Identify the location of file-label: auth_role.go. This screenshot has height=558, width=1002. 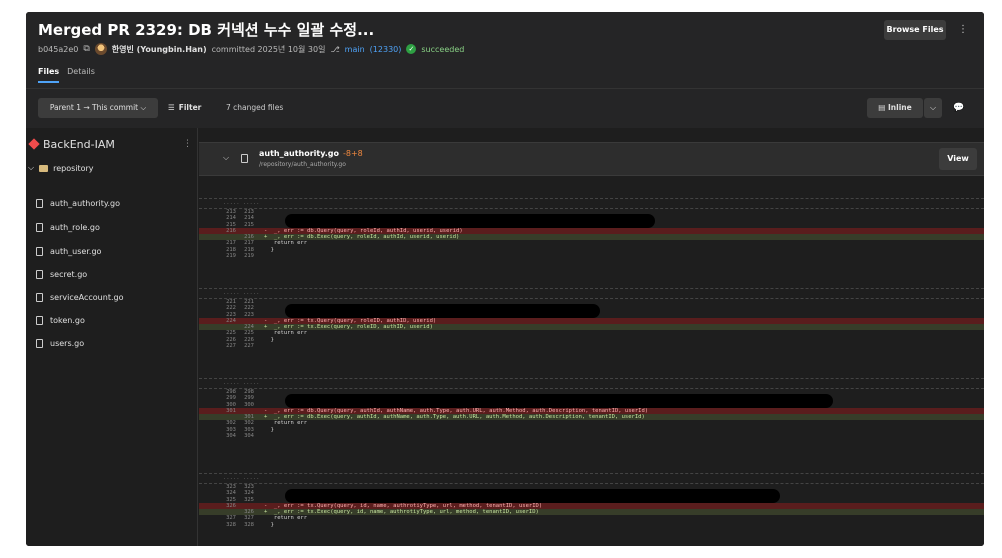
(75, 227).